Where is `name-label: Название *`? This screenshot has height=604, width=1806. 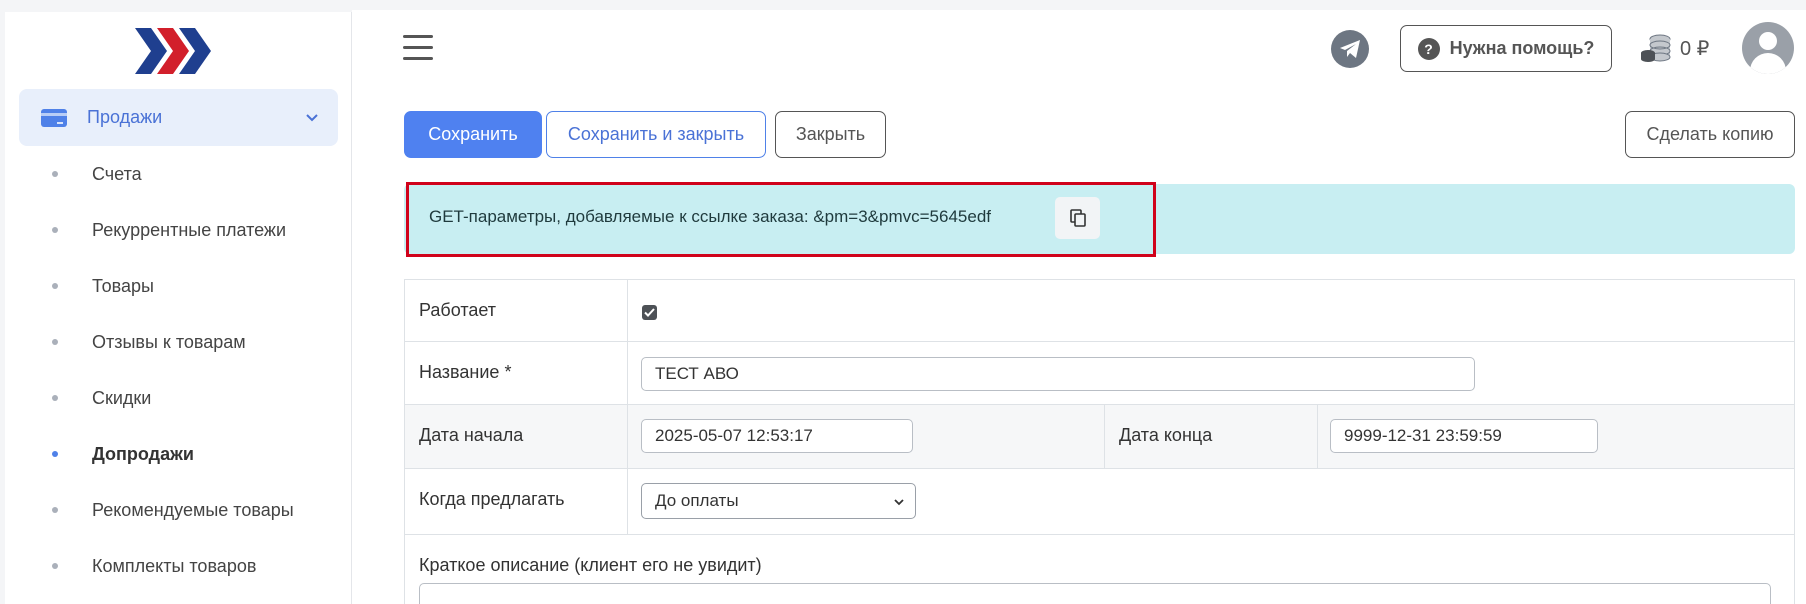
name-label: Название * is located at coordinates (465, 372).